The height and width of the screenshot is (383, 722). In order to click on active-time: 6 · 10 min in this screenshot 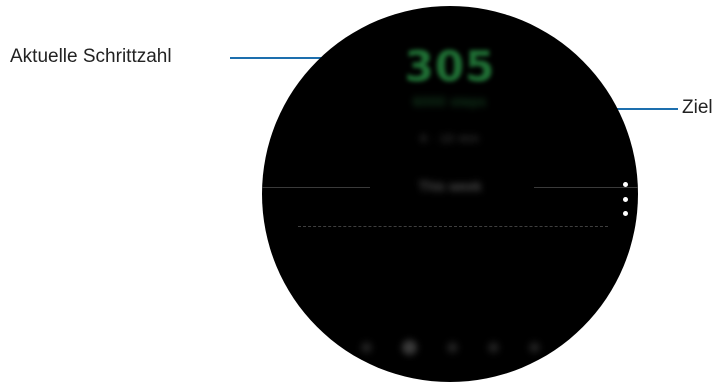, I will do `click(450, 139)`.